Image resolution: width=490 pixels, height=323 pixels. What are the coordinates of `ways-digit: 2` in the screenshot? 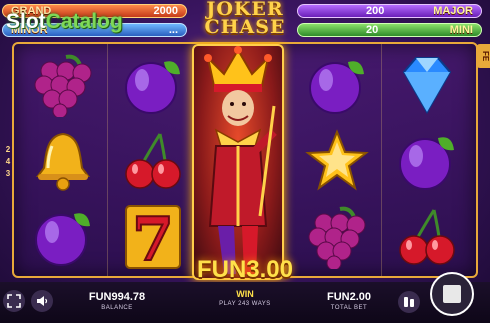 It's located at (8, 149).